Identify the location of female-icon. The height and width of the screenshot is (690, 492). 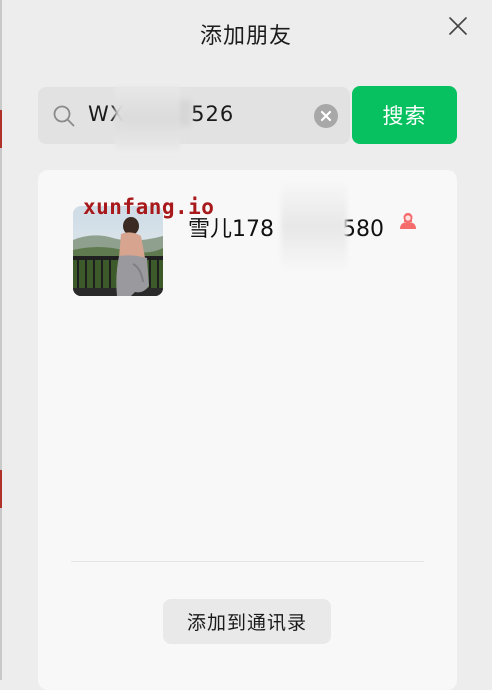
(408, 221).